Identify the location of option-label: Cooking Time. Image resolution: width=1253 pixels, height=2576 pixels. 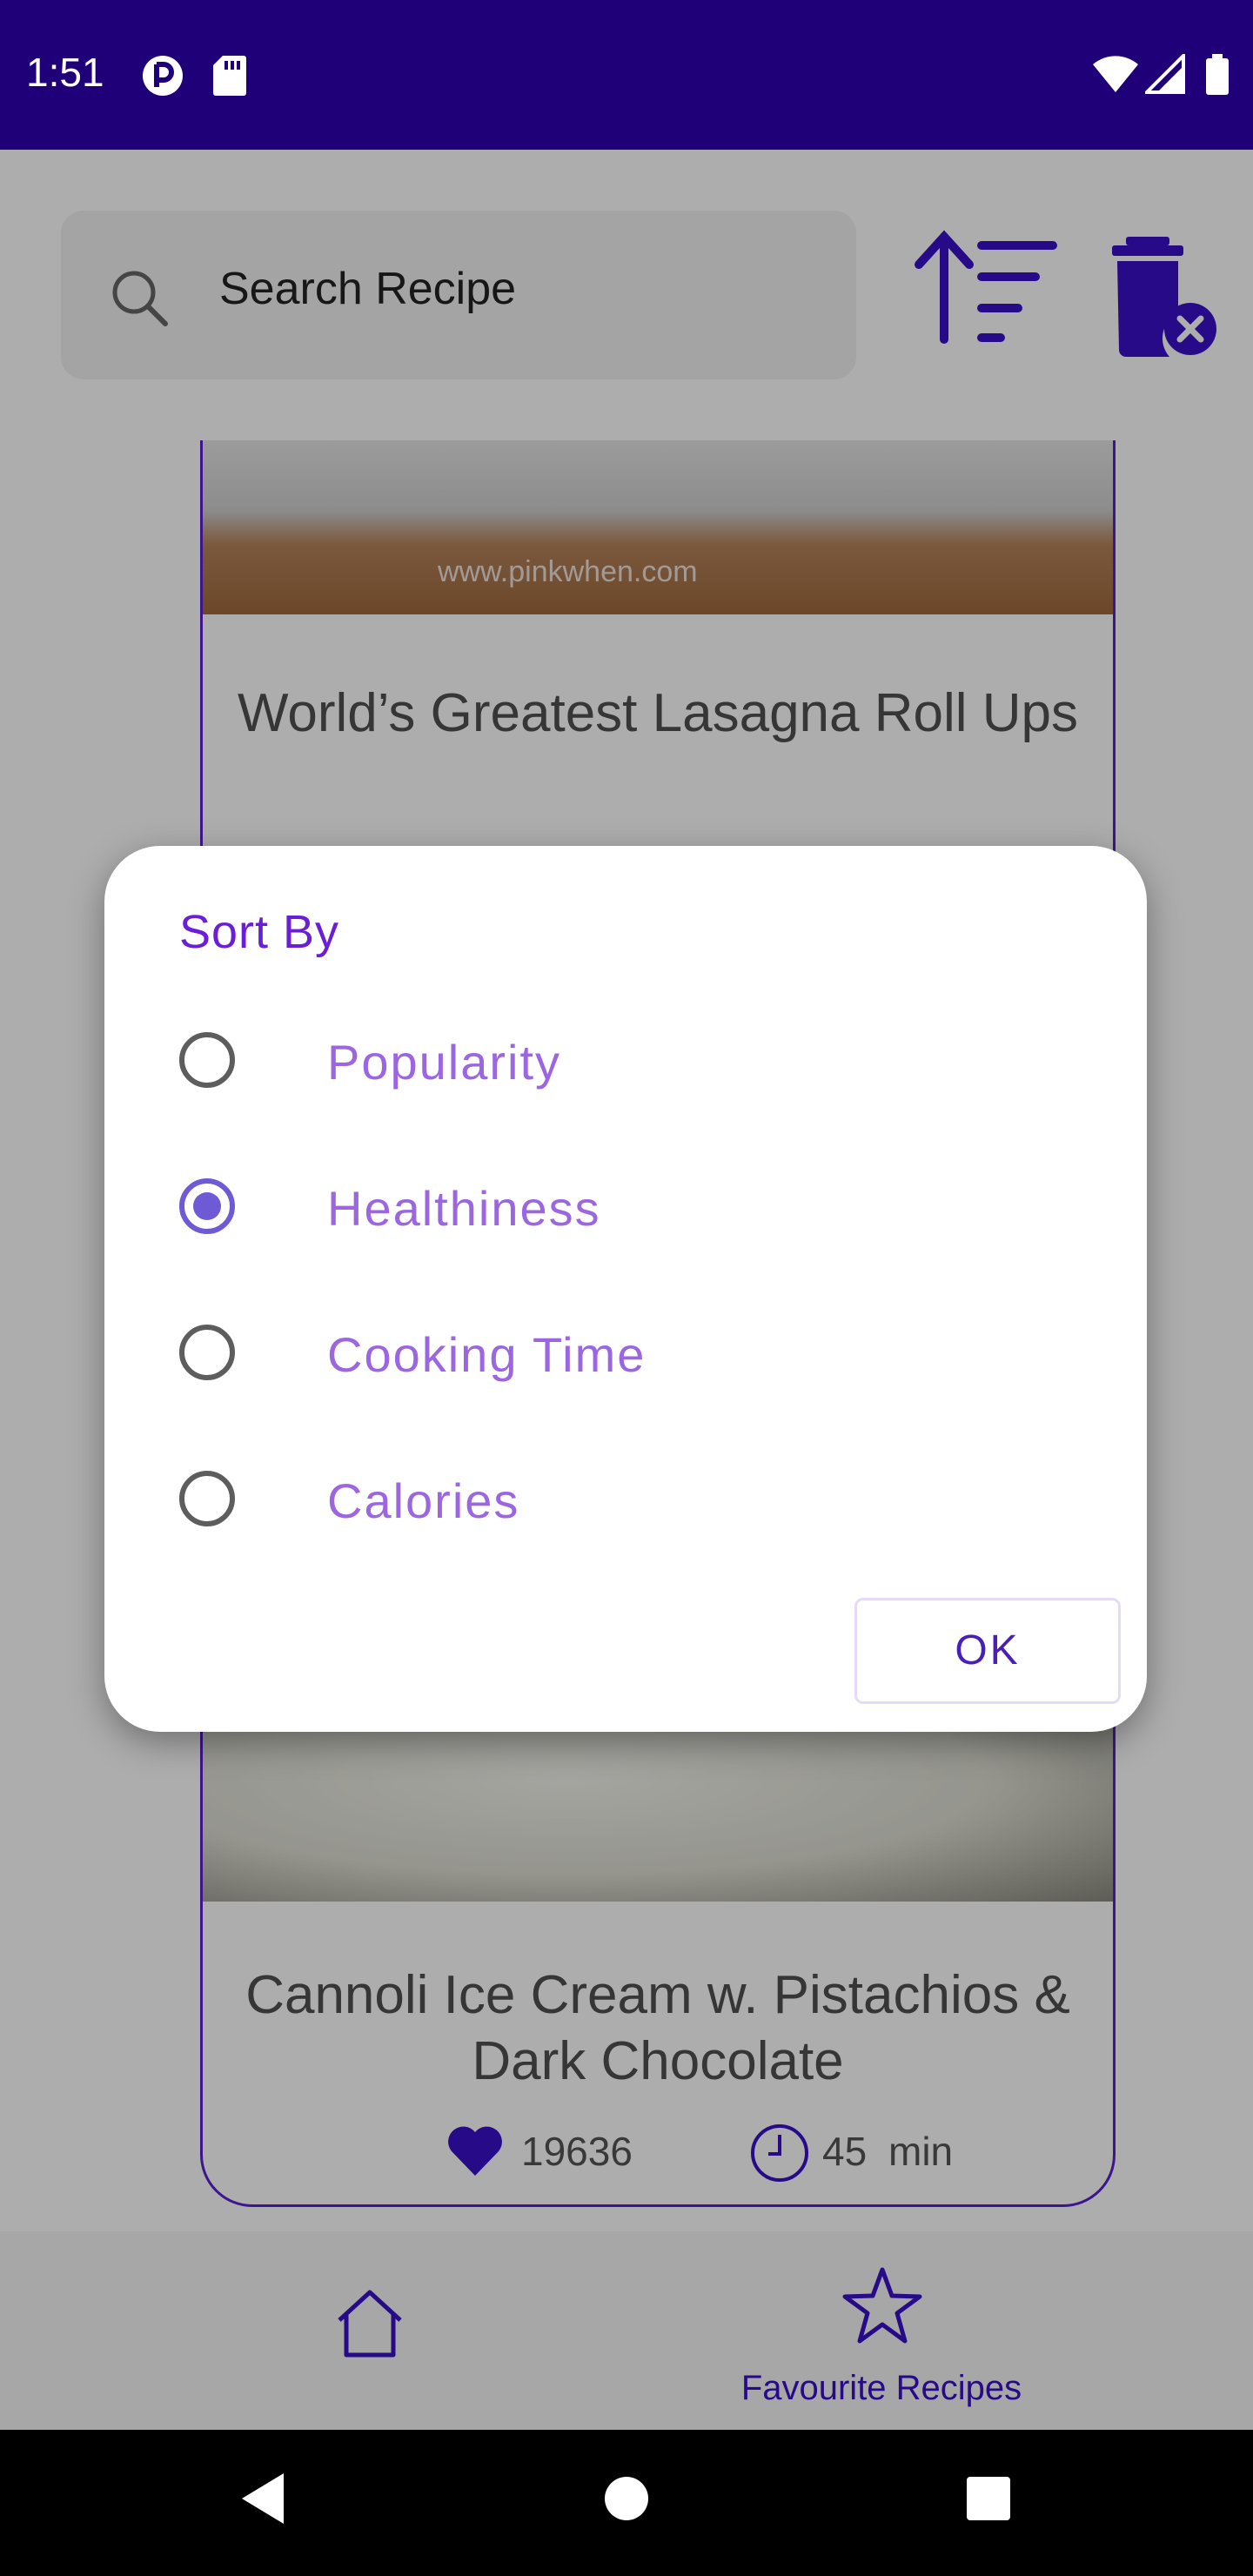
(487, 1354).